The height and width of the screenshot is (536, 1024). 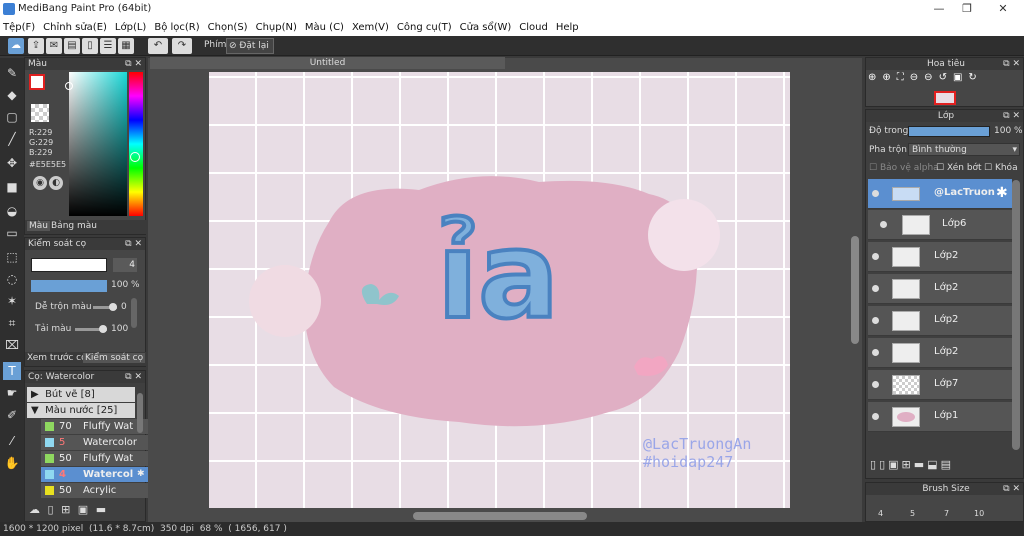 I want to click on menu-filter: Bộ lọc(R), so click(x=176, y=27).